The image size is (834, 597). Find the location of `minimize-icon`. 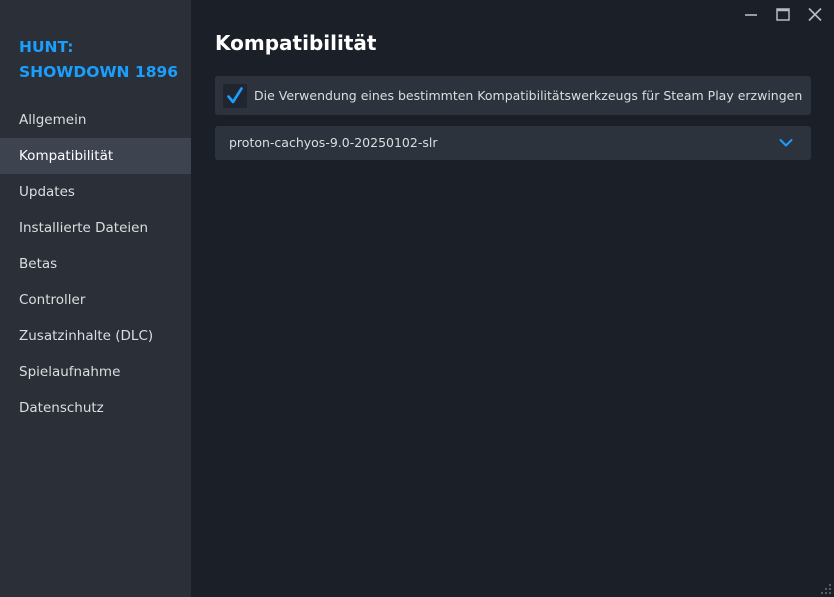

minimize-icon is located at coordinates (751, 15).